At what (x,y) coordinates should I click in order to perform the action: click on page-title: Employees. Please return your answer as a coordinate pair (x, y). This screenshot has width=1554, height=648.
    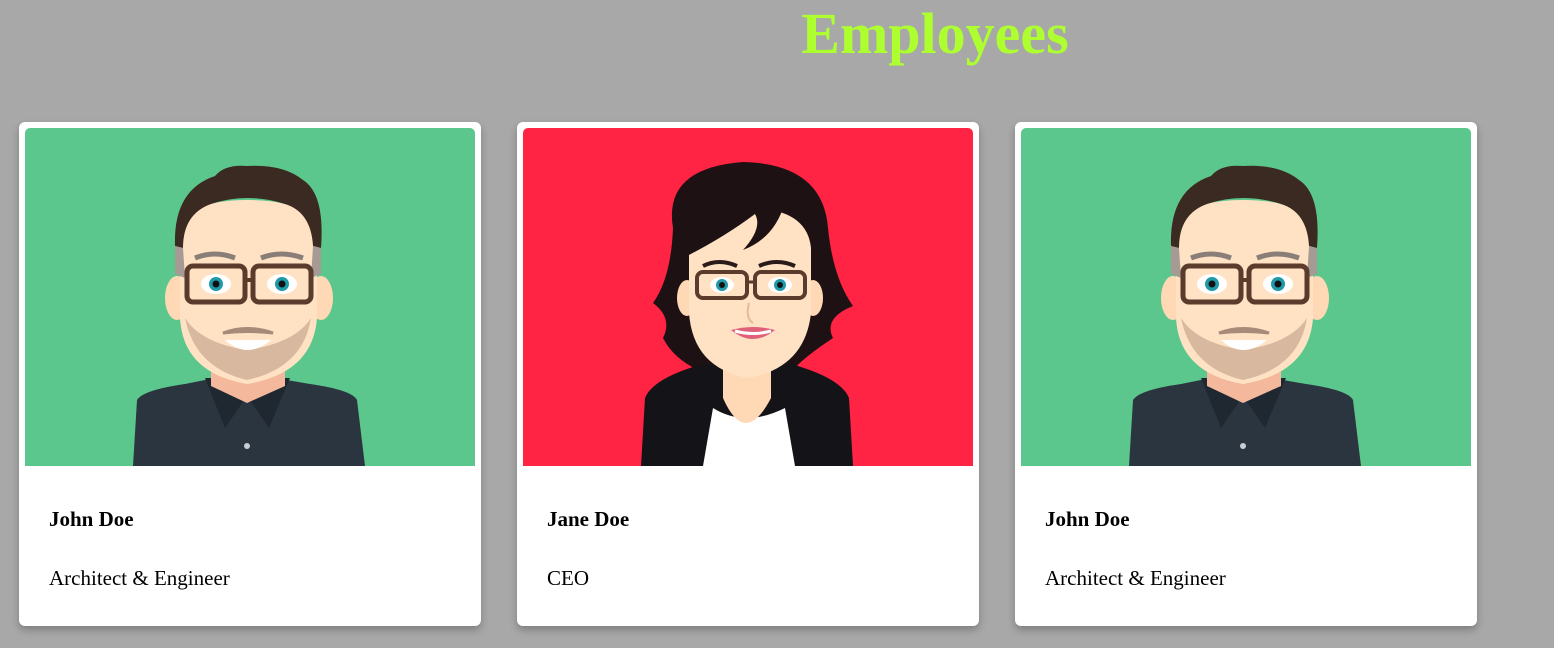
    Looking at the image, I should click on (935, 33).